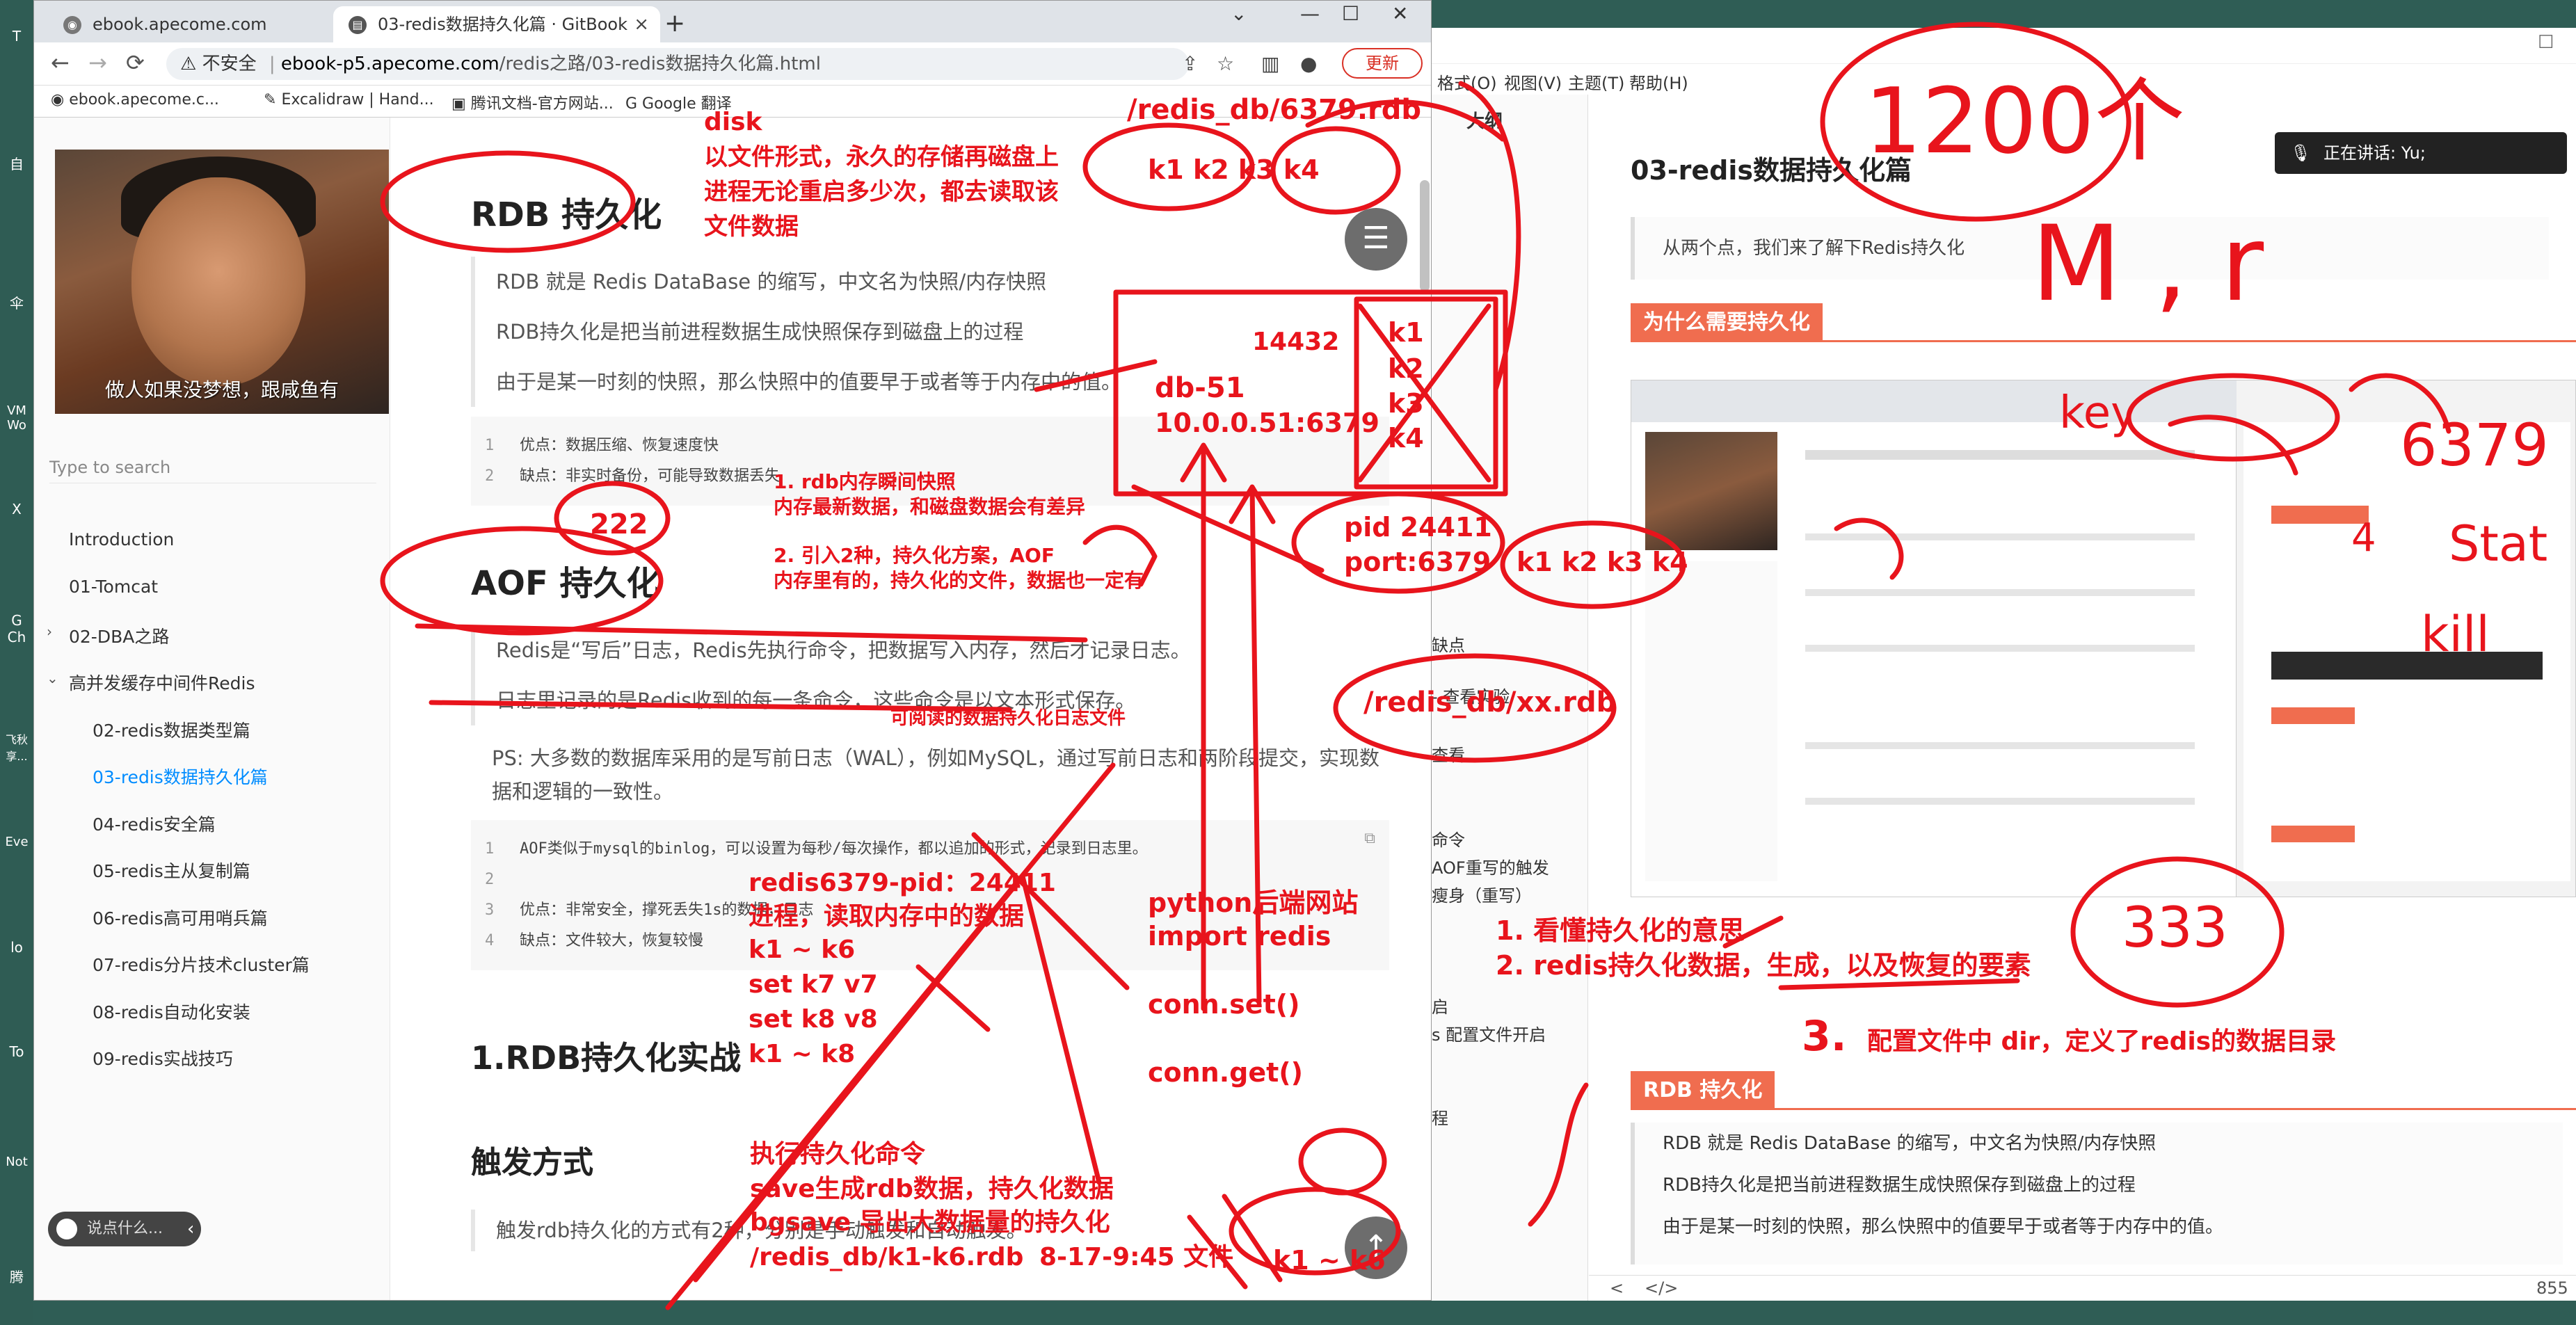 The image size is (2576, 1325). Describe the element at coordinates (733, 122) in the screenshot. I see `annotation-disk: disk` at that location.